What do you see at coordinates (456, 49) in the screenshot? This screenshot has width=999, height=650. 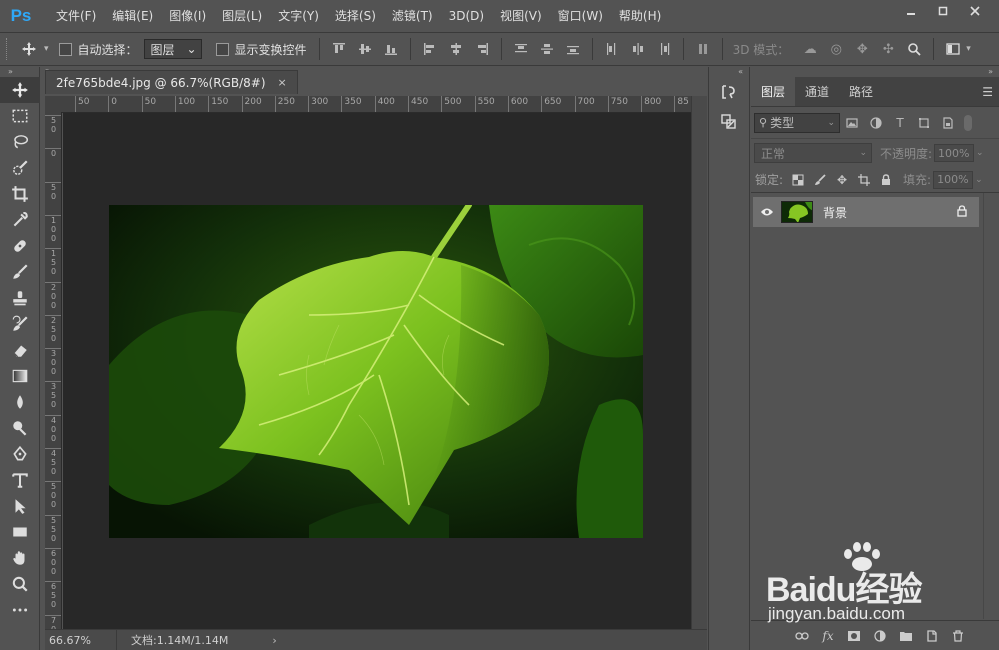 I see `align-hcenter-icon` at bounding box center [456, 49].